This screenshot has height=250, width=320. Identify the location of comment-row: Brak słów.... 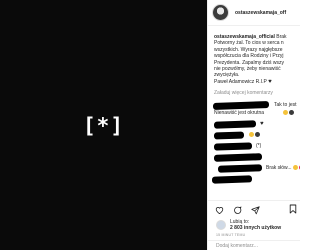
(257, 169).